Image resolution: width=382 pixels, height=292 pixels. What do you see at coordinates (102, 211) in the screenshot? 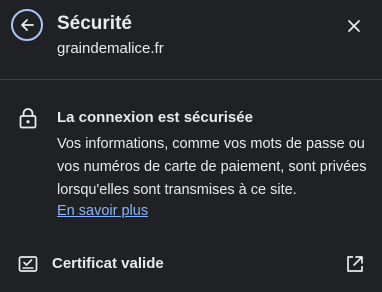
I see `learn-more-link: En savoir plus` at bounding box center [102, 211].